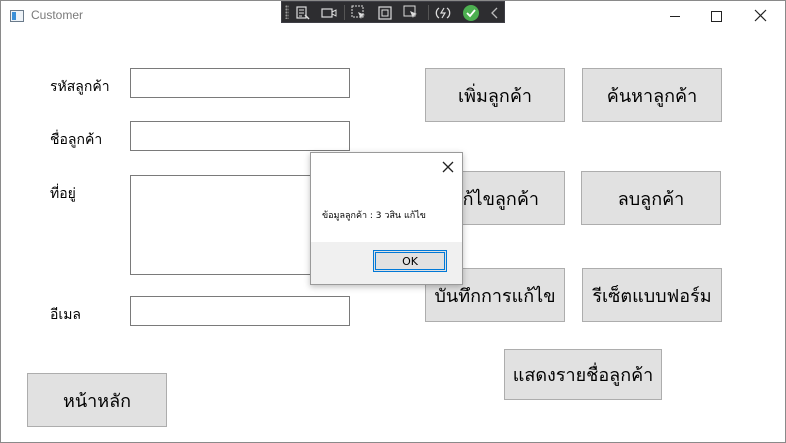  I want to click on camera-icon, so click(329, 13).